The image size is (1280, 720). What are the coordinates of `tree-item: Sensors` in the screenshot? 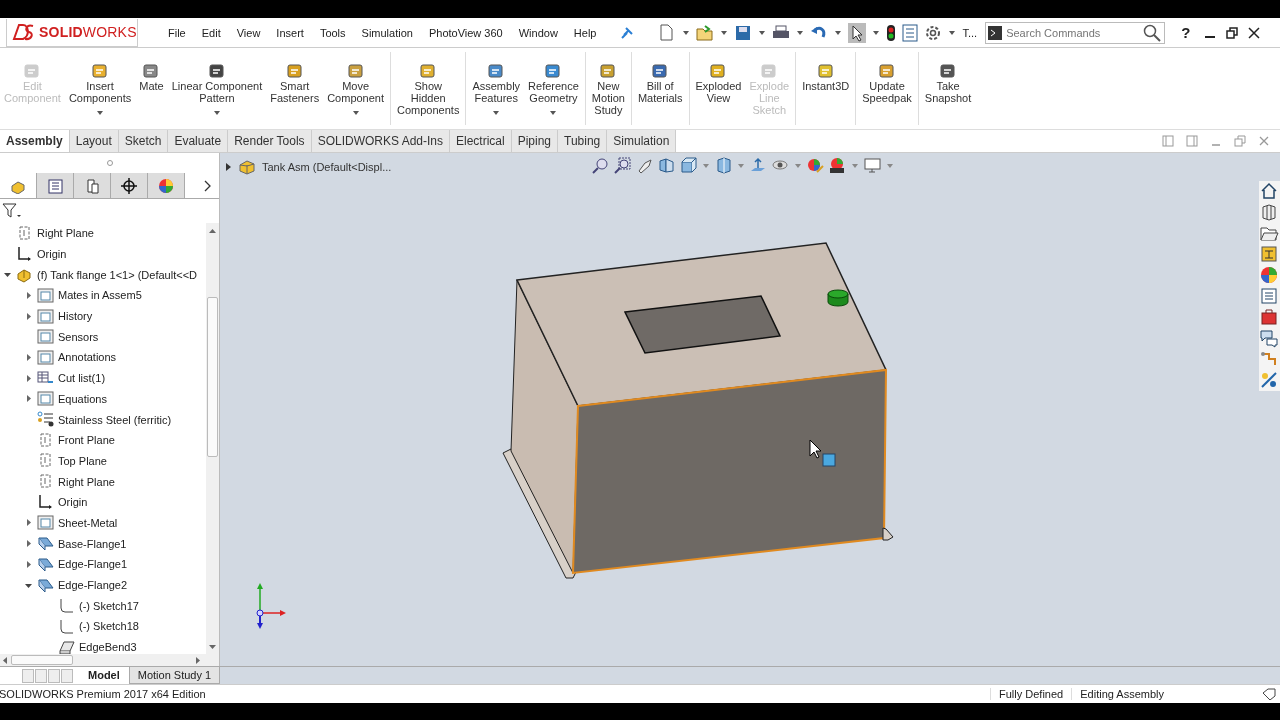 It's located at (78, 336).